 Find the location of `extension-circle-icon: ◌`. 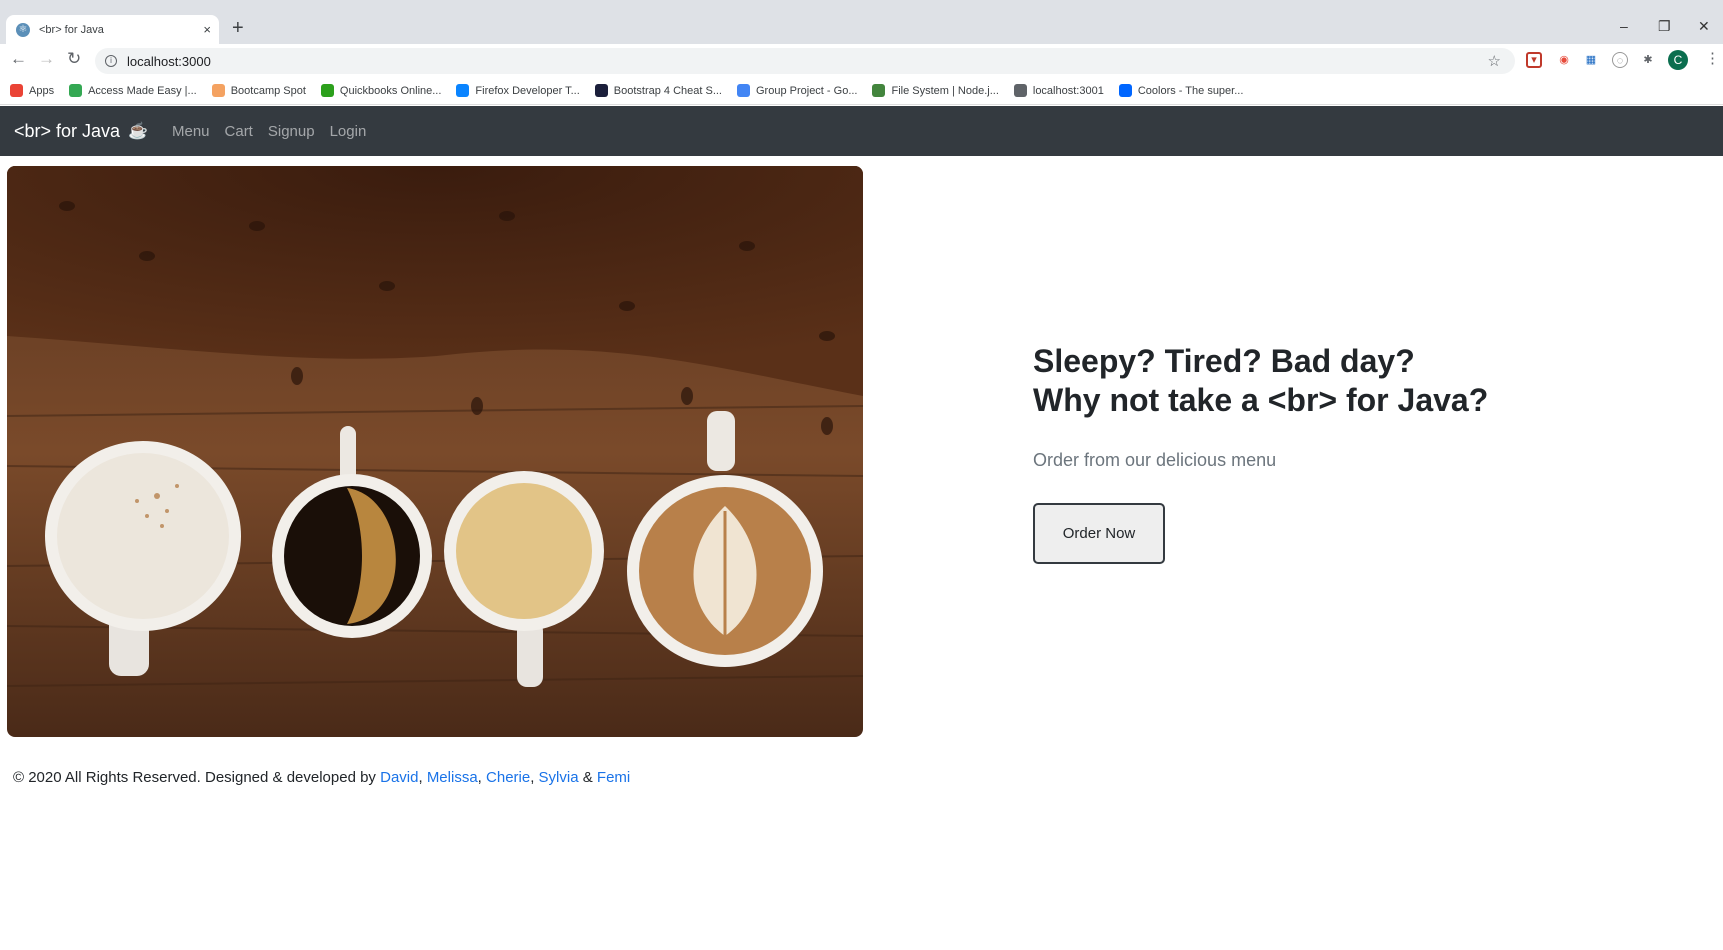

extension-circle-icon: ◌ is located at coordinates (1620, 60).